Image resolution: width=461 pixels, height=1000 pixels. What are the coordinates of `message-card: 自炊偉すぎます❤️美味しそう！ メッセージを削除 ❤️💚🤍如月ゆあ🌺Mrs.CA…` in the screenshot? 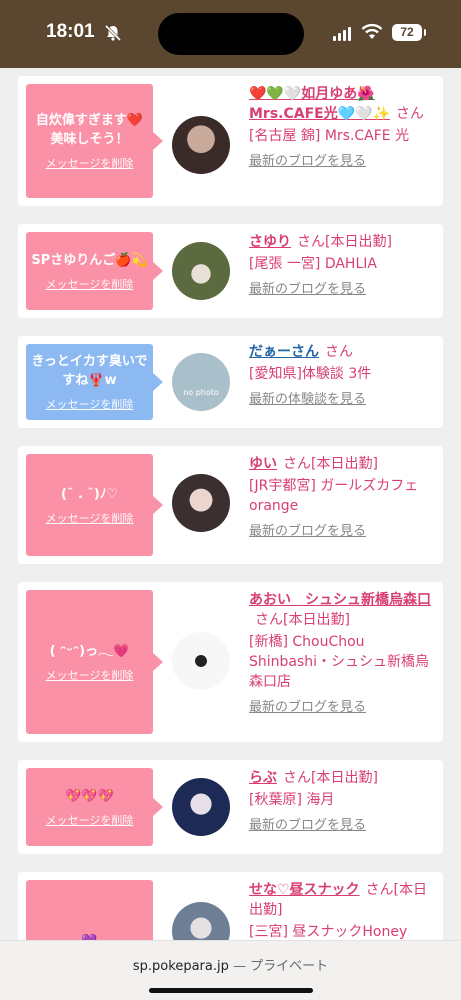 It's located at (230, 141).